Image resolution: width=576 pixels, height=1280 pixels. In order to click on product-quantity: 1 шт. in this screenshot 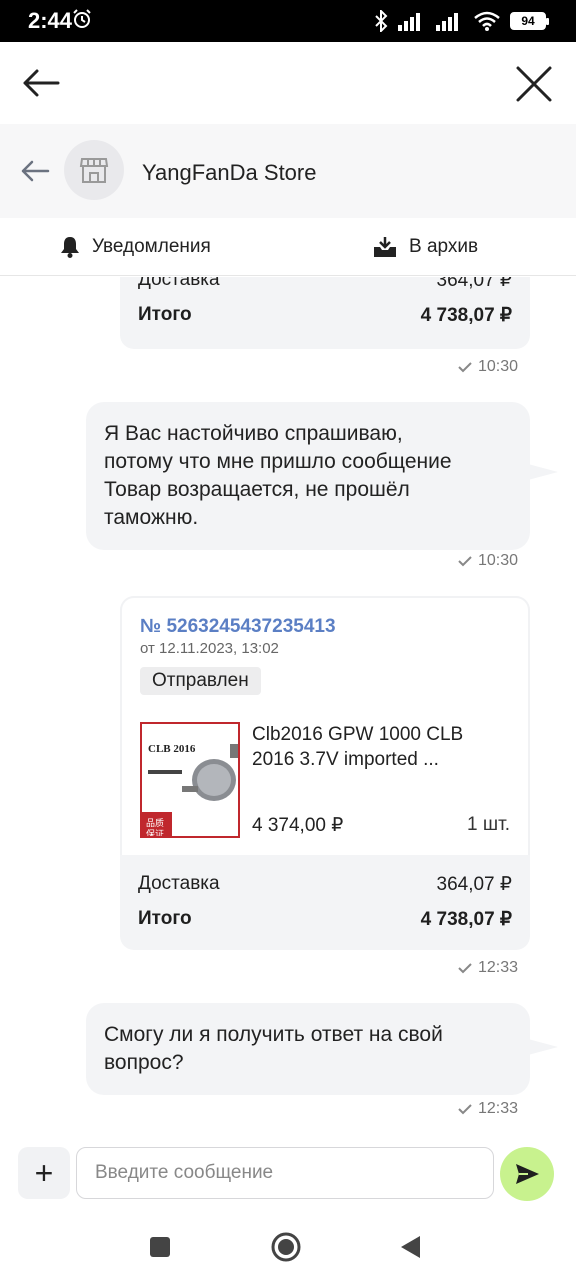, I will do `click(488, 824)`.